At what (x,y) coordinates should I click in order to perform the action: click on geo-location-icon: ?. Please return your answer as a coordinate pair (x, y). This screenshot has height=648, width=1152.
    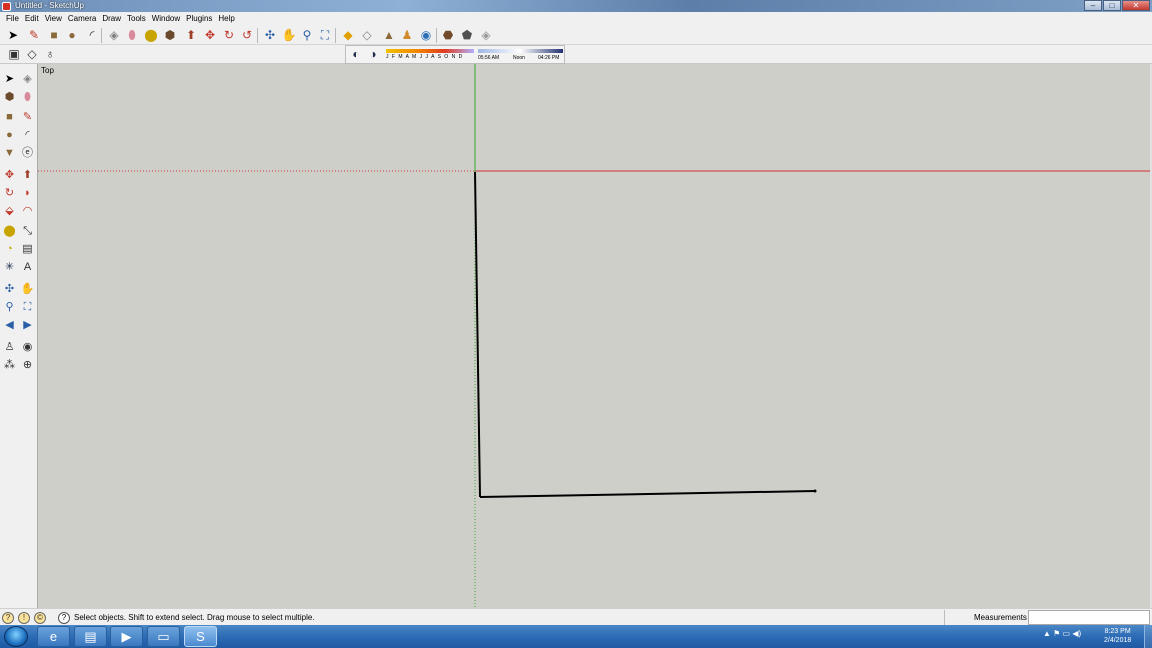
    Looking at the image, I should click on (8, 618).